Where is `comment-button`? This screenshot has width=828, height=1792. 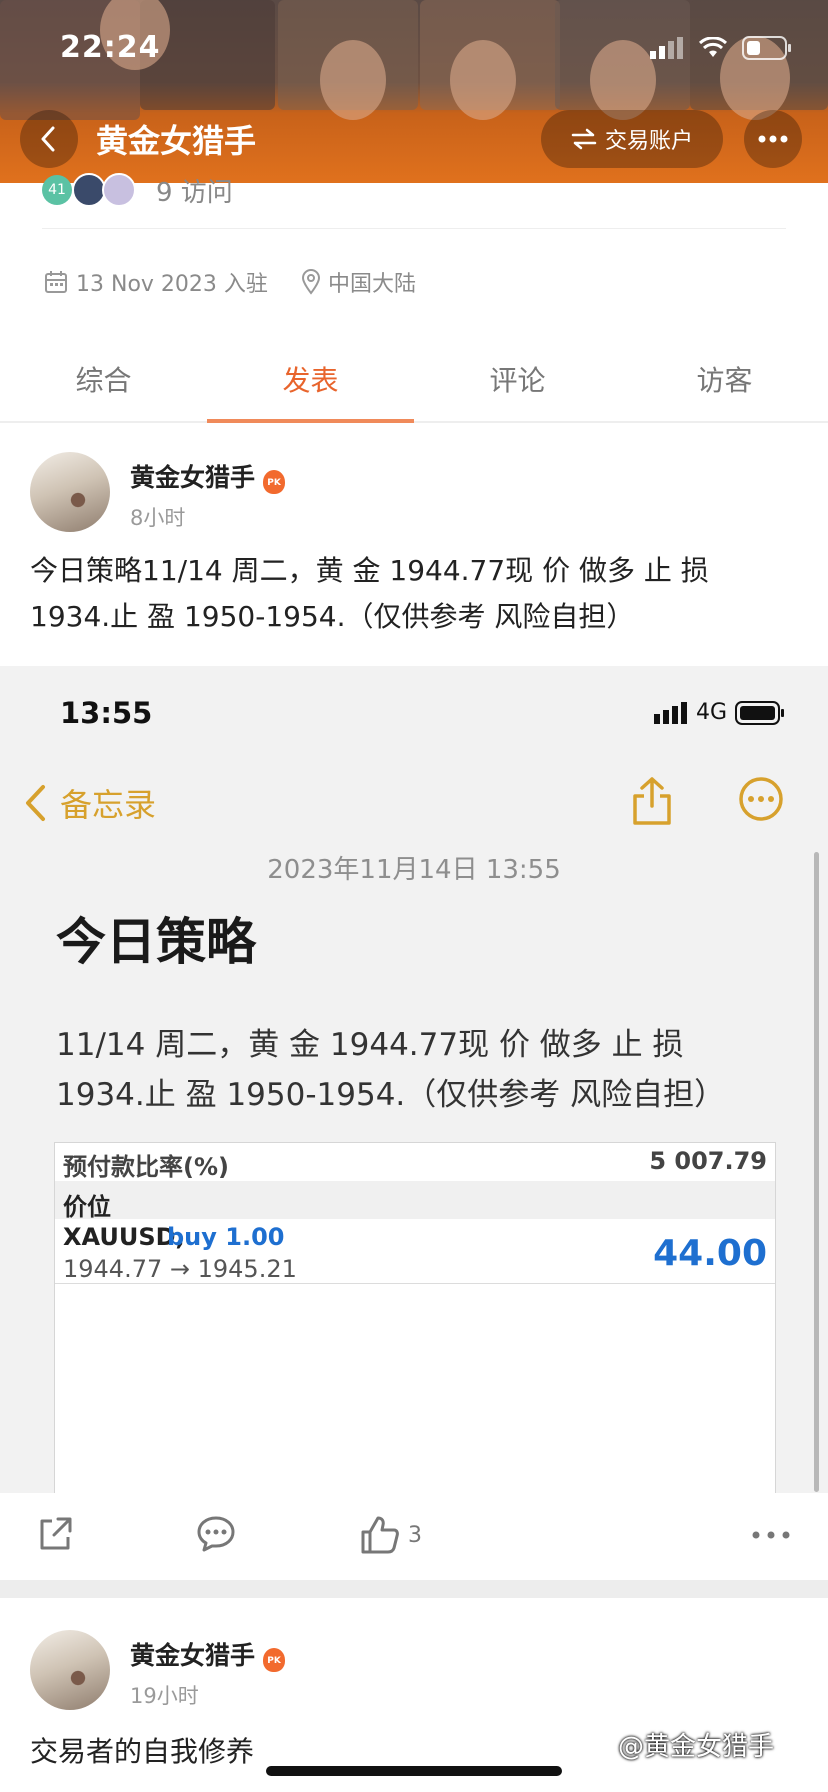
comment-button is located at coordinates (216, 1534).